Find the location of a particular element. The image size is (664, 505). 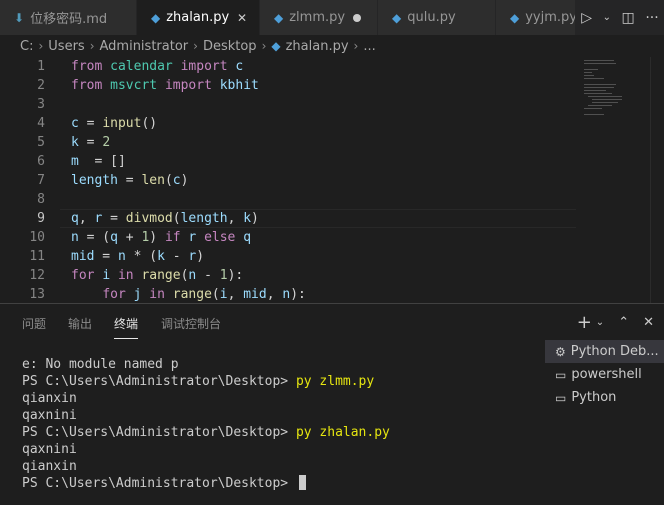

breadcrumb-item-drive: C: is located at coordinates (26, 46).